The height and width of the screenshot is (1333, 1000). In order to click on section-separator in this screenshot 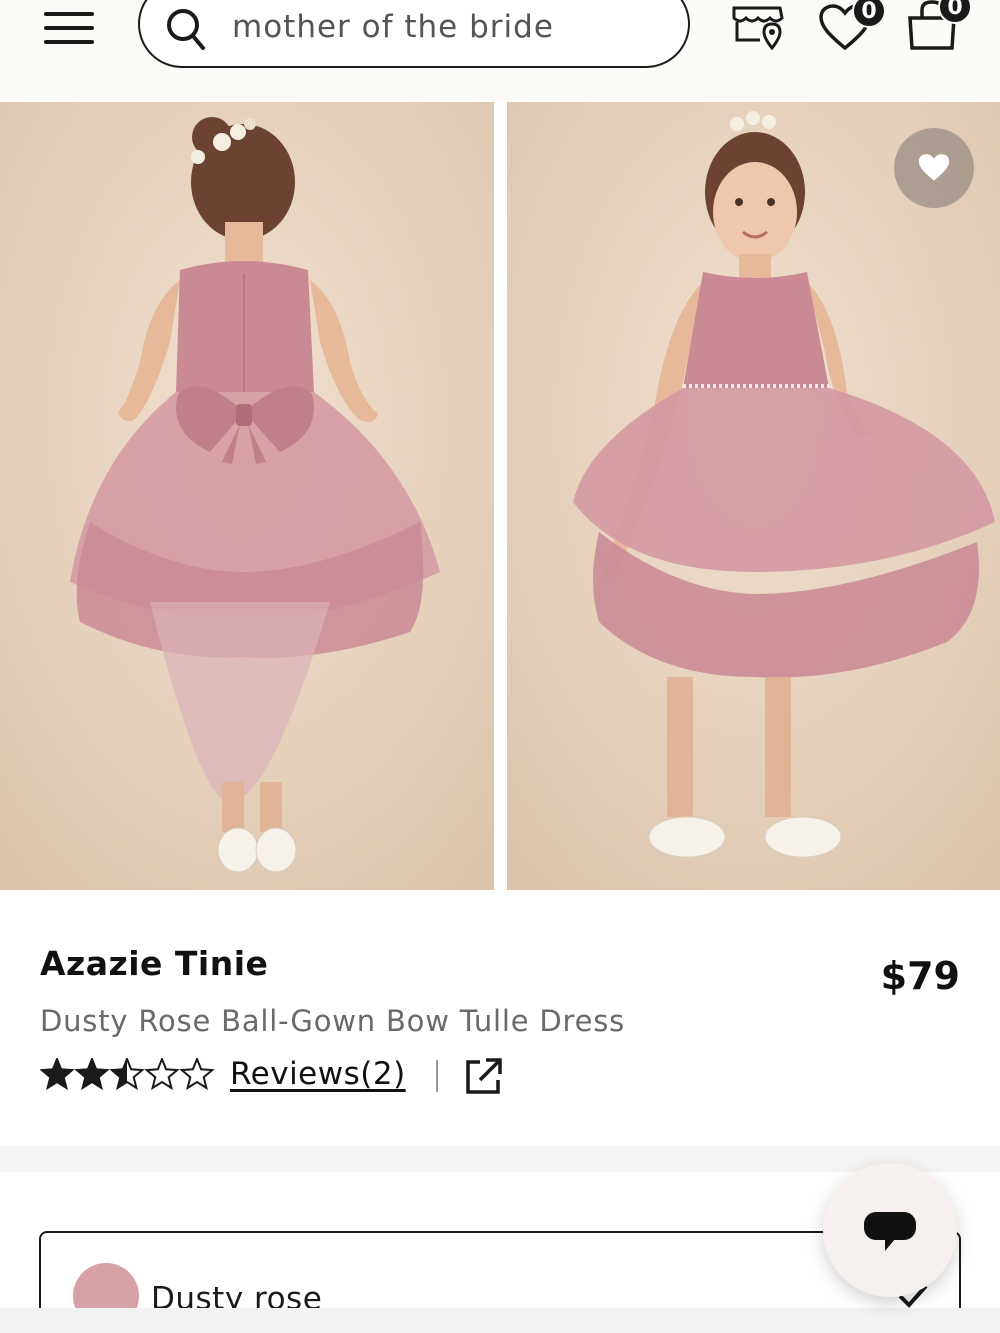, I will do `click(500, 1159)`.